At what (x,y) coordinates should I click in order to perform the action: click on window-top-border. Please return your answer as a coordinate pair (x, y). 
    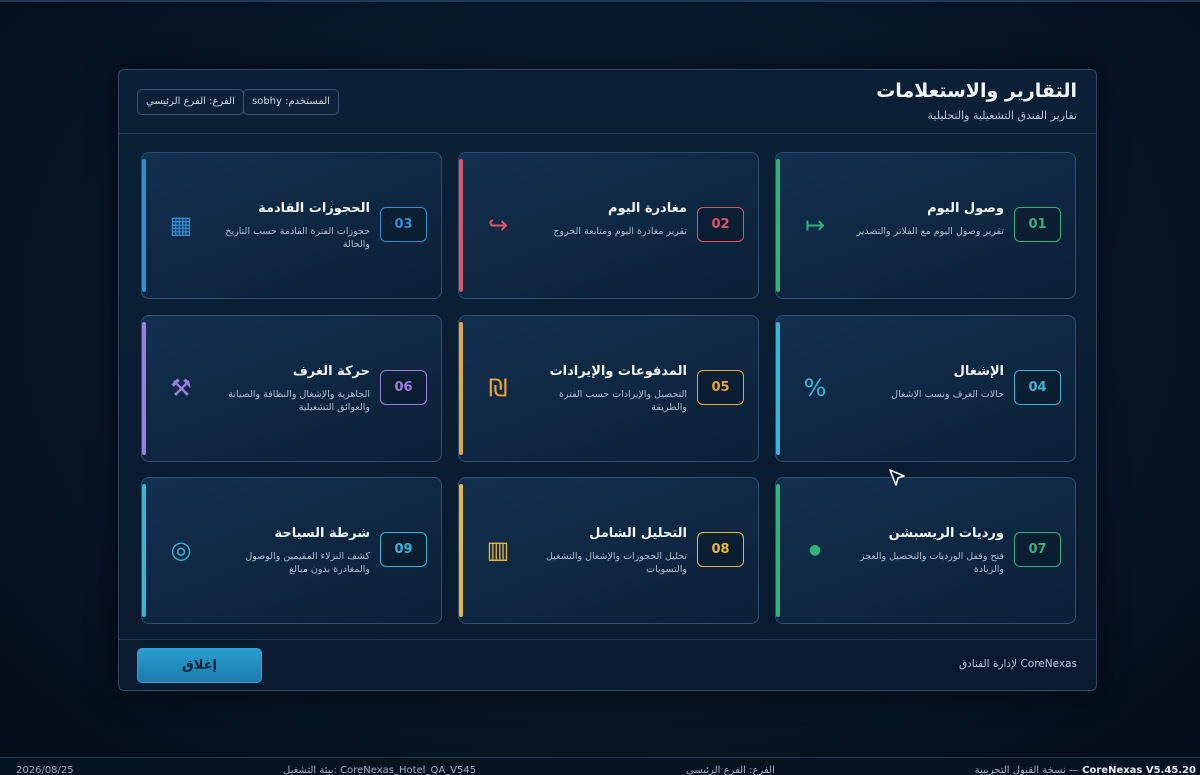
    Looking at the image, I should click on (600, 1).